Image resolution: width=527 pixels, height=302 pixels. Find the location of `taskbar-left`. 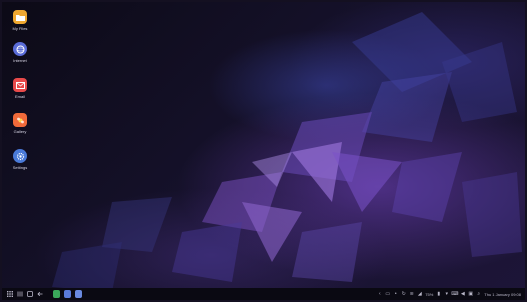

taskbar-left is located at coordinates (42, 294).